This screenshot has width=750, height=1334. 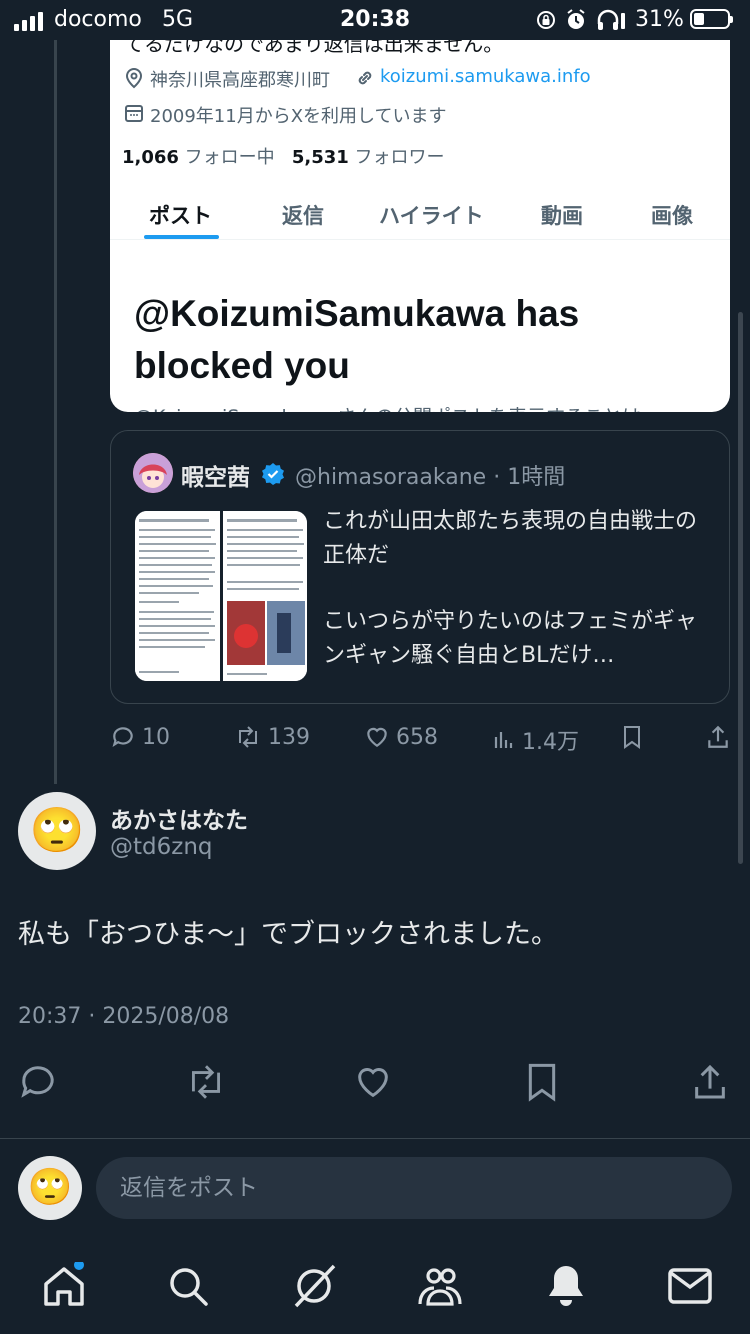 What do you see at coordinates (179, 818) in the screenshot?
I see `reply-display-name: あかさはなた` at bounding box center [179, 818].